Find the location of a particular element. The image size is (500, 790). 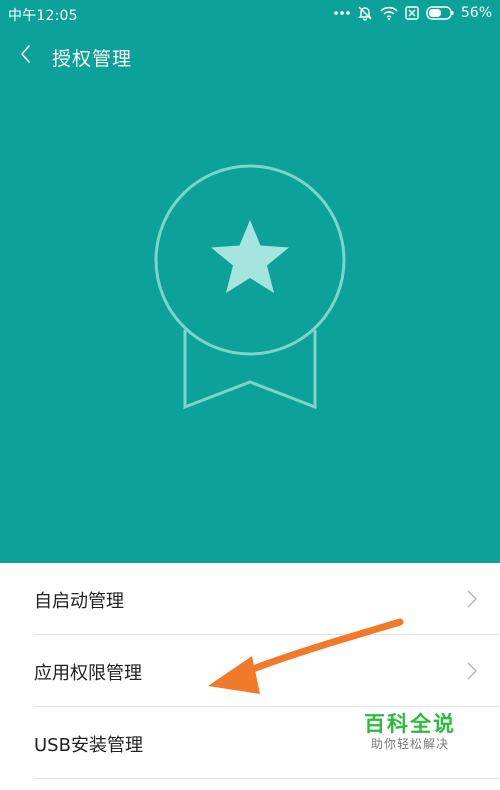

status-icons: 56% is located at coordinates (413, 13).